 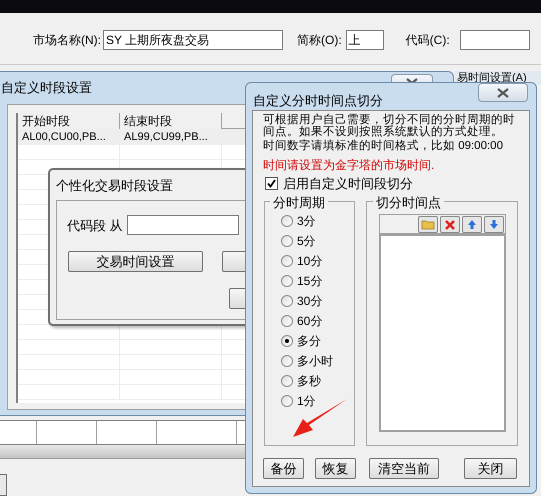 I want to click on dialog-title: 个性化交易时段设置, so click(x=114, y=186).